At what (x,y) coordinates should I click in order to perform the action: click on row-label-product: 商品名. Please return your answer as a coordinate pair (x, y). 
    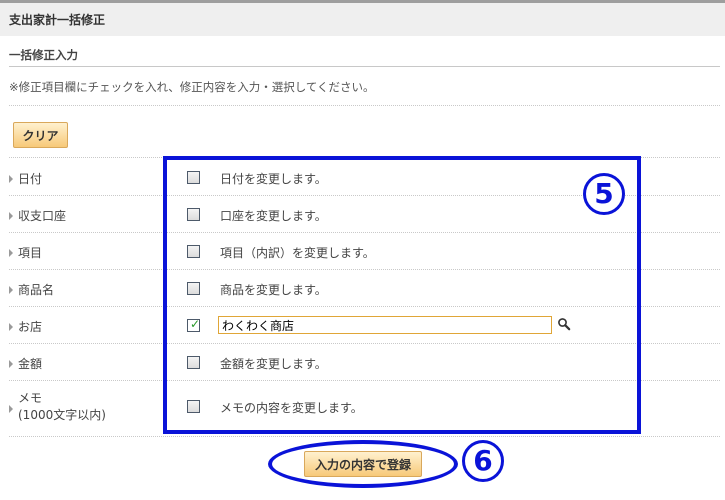
    Looking at the image, I should click on (31, 289).